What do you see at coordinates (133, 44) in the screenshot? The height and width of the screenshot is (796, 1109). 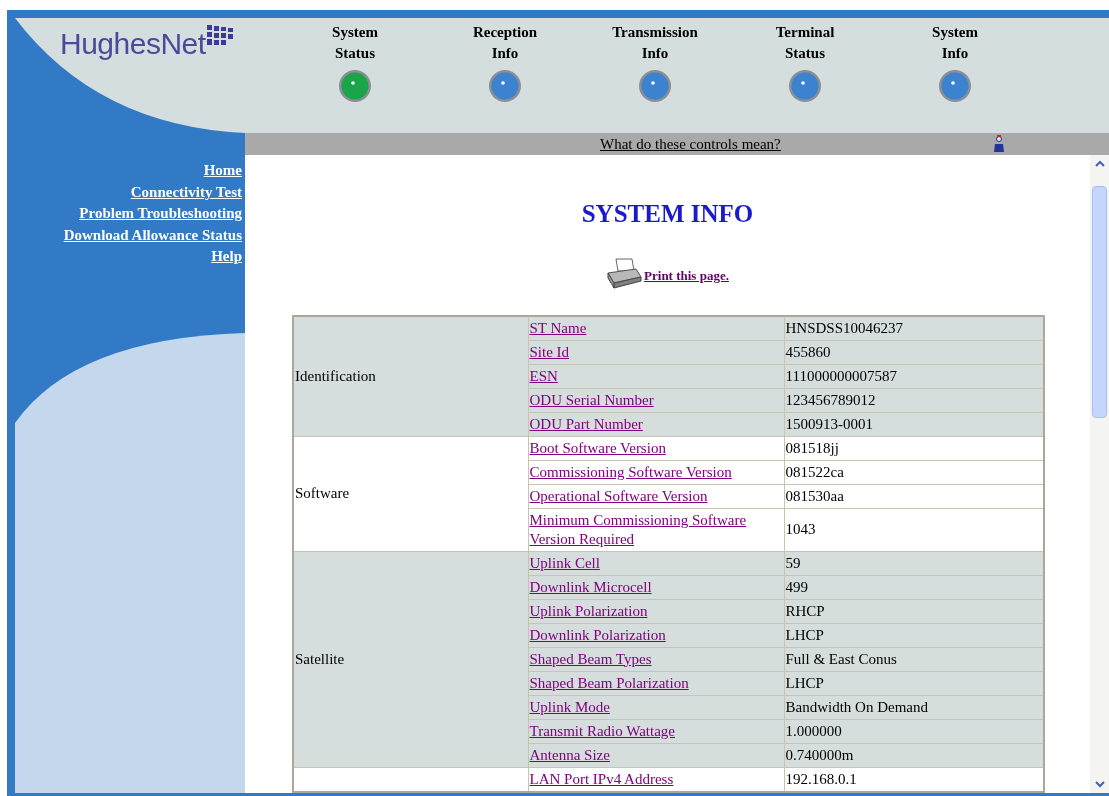 I see `logo-text: HughesNet` at bounding box center [133, 44].